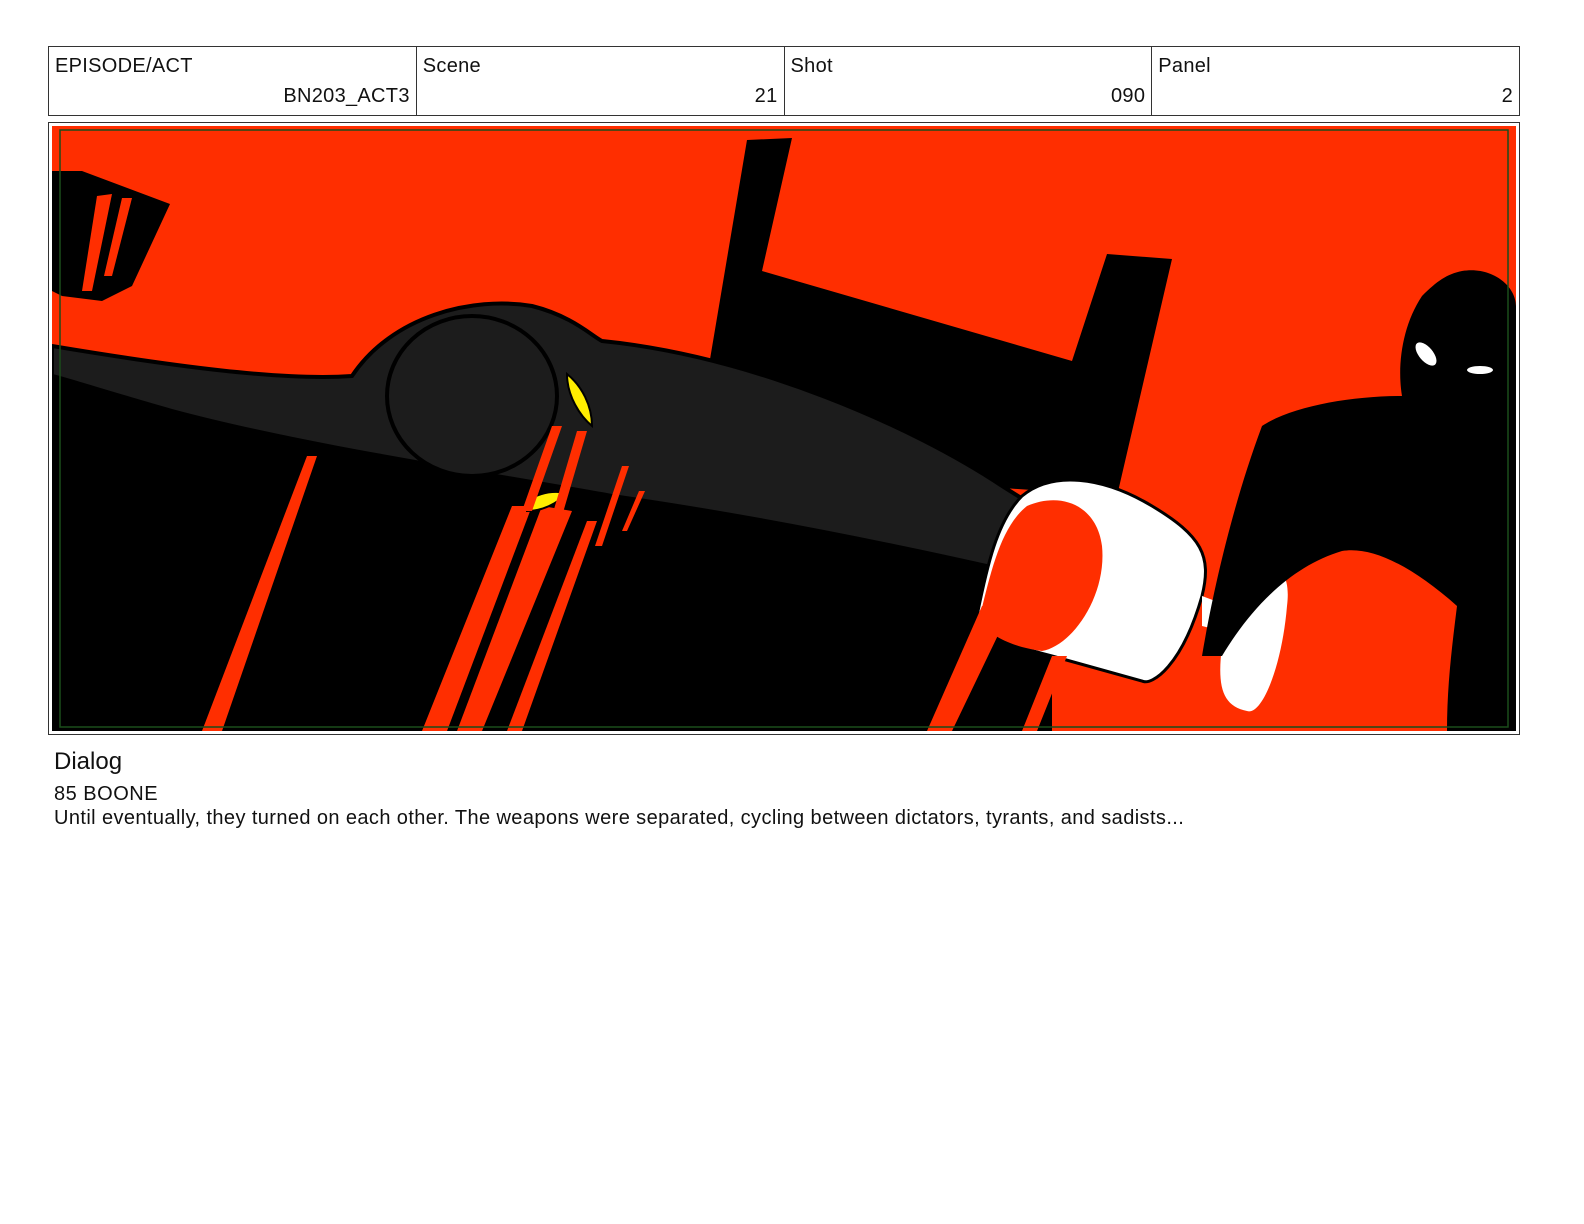  Describe the element at coordinates (106, 794) in the screenshot. I see `dialog-speaker: 85 BOONE` at that location.